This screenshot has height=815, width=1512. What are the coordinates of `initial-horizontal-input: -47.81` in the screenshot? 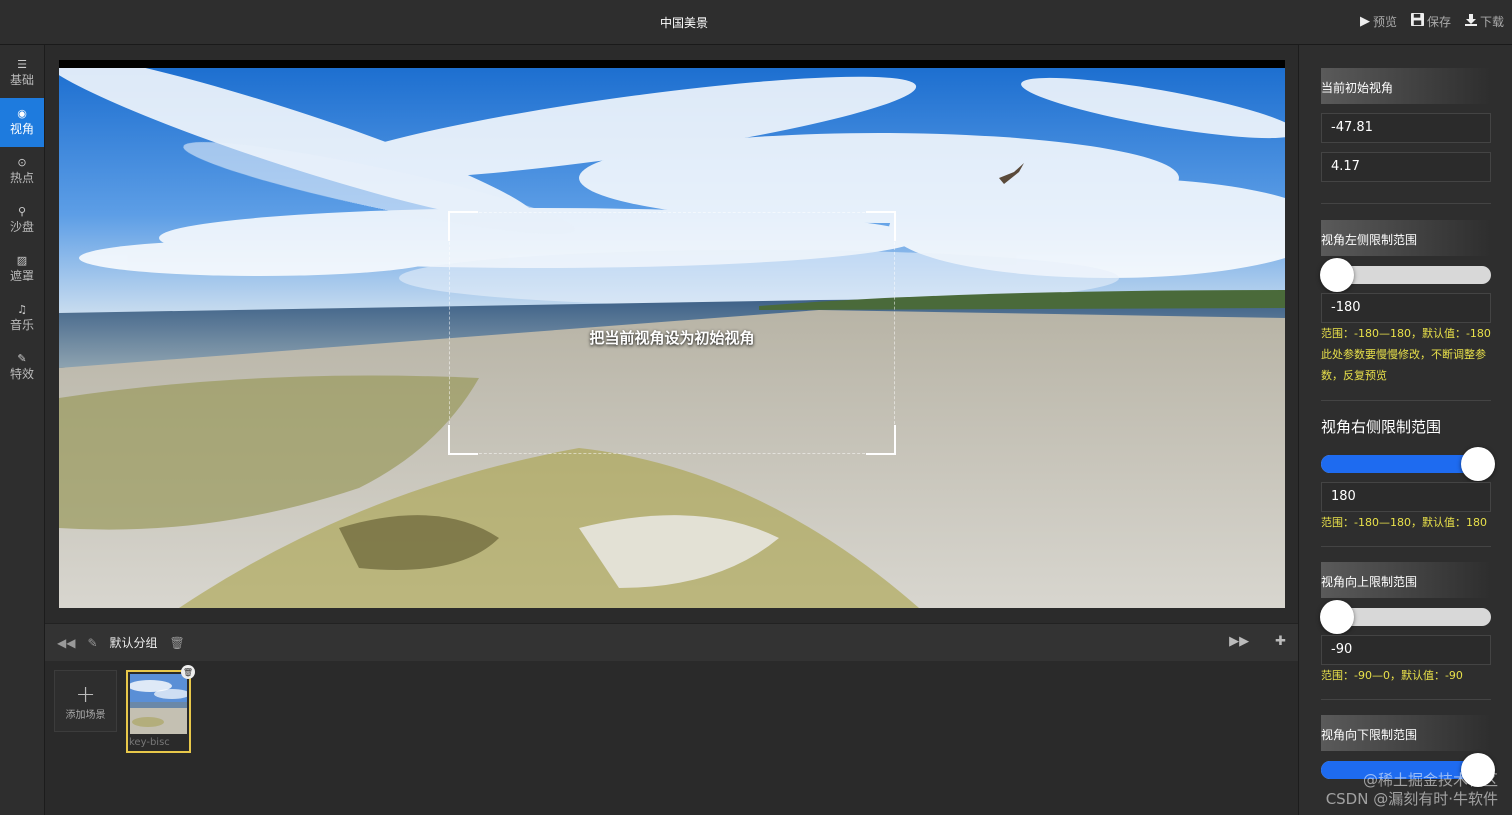 It's located at (1406, 128).